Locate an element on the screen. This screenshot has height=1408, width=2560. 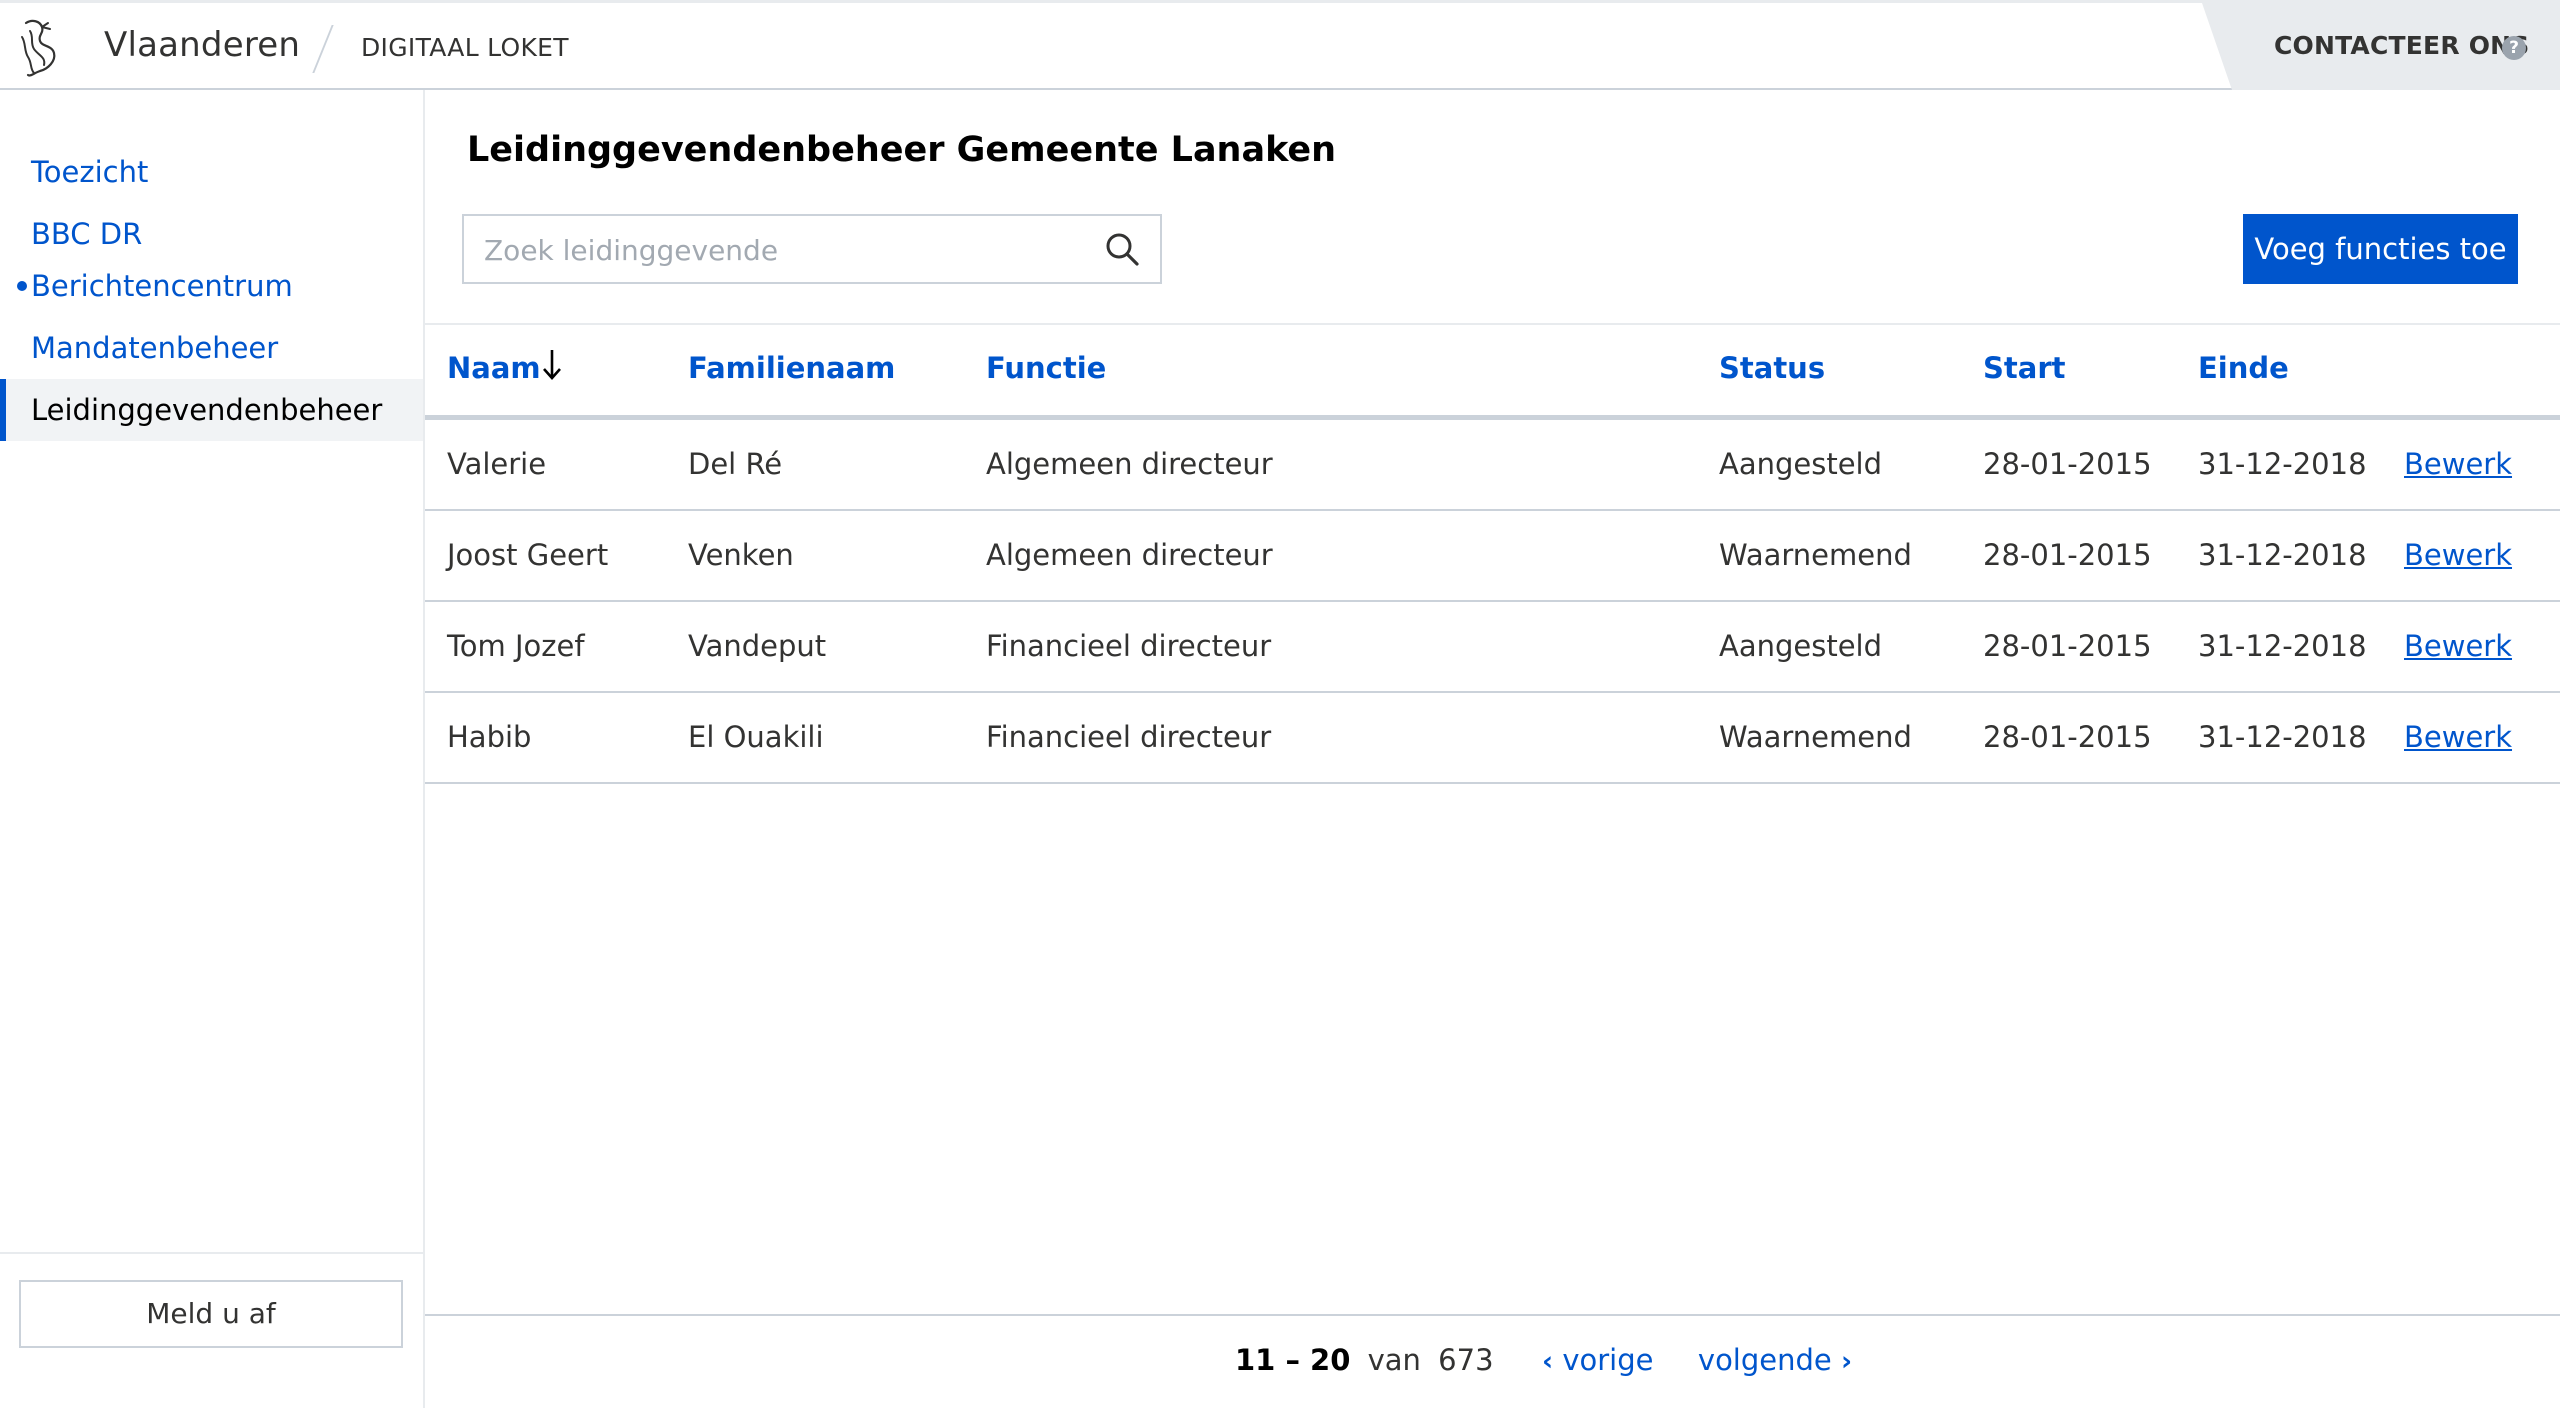
sidebar-item-label: Leidinggevendenbeheer is located at coordinates (207, 410).